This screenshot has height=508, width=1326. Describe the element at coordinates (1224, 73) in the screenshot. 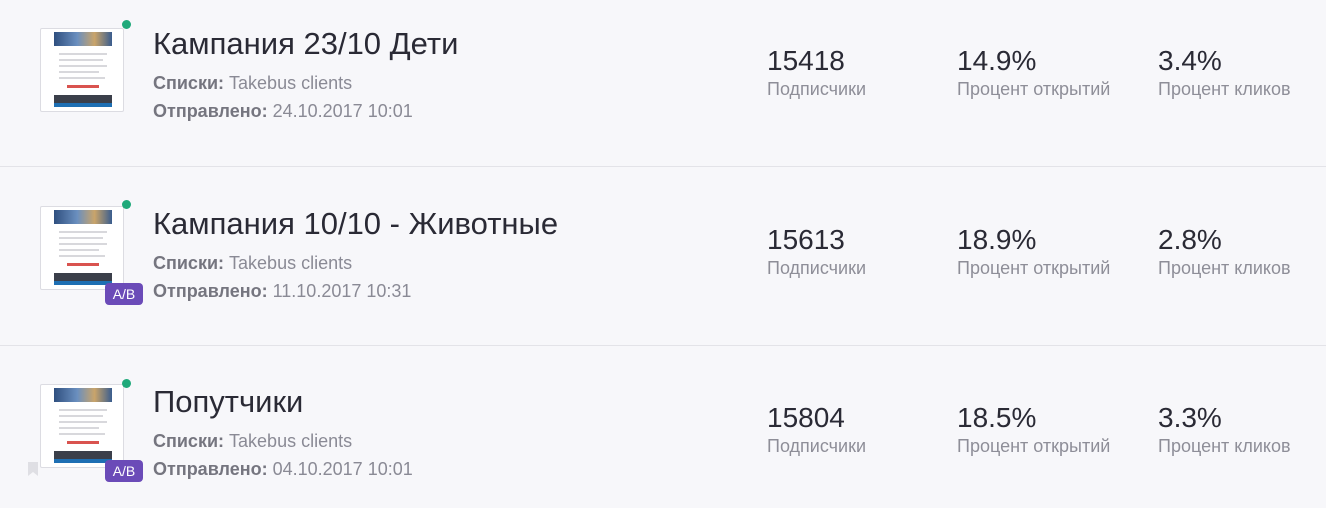

I see `stat-click-rate: 3.4% Процент кликов` at that location.